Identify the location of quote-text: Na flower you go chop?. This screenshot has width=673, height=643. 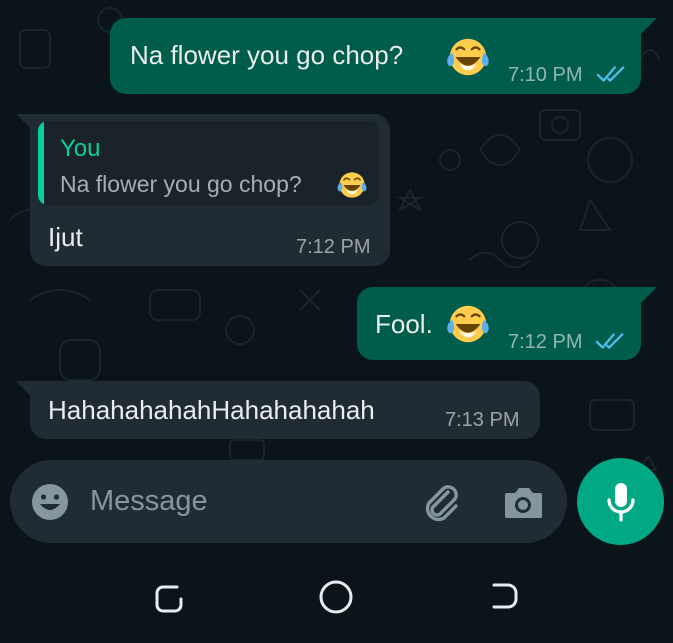
(181, 184).